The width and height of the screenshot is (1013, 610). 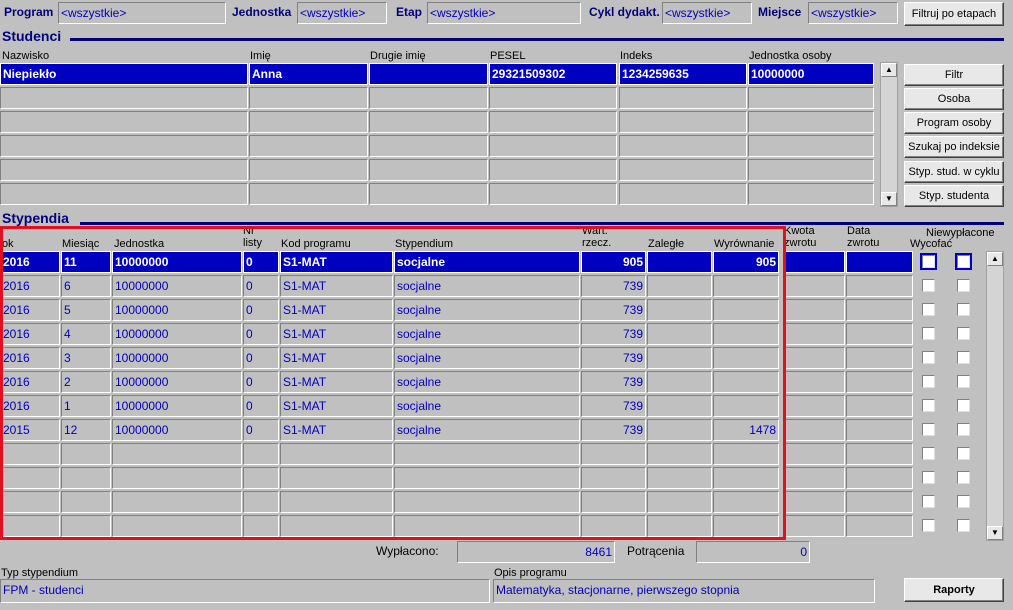 What do you see at coordinates (177, 526) in the screenshot?
I see `stypendia-cell-jednostka` at bounding box center [177, 526].